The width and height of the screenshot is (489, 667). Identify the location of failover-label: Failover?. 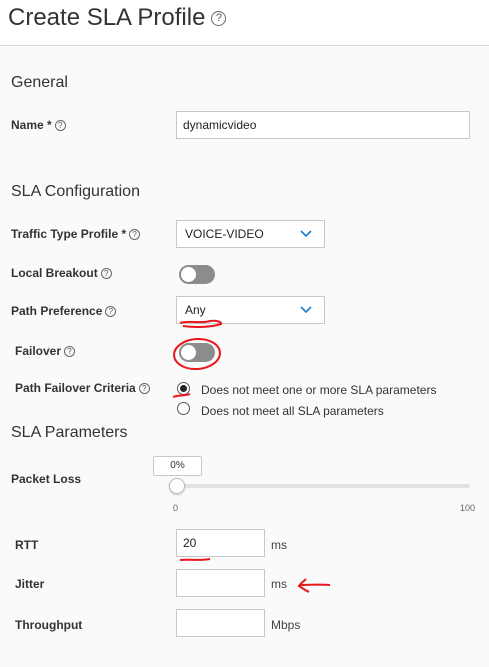
(45, 351).